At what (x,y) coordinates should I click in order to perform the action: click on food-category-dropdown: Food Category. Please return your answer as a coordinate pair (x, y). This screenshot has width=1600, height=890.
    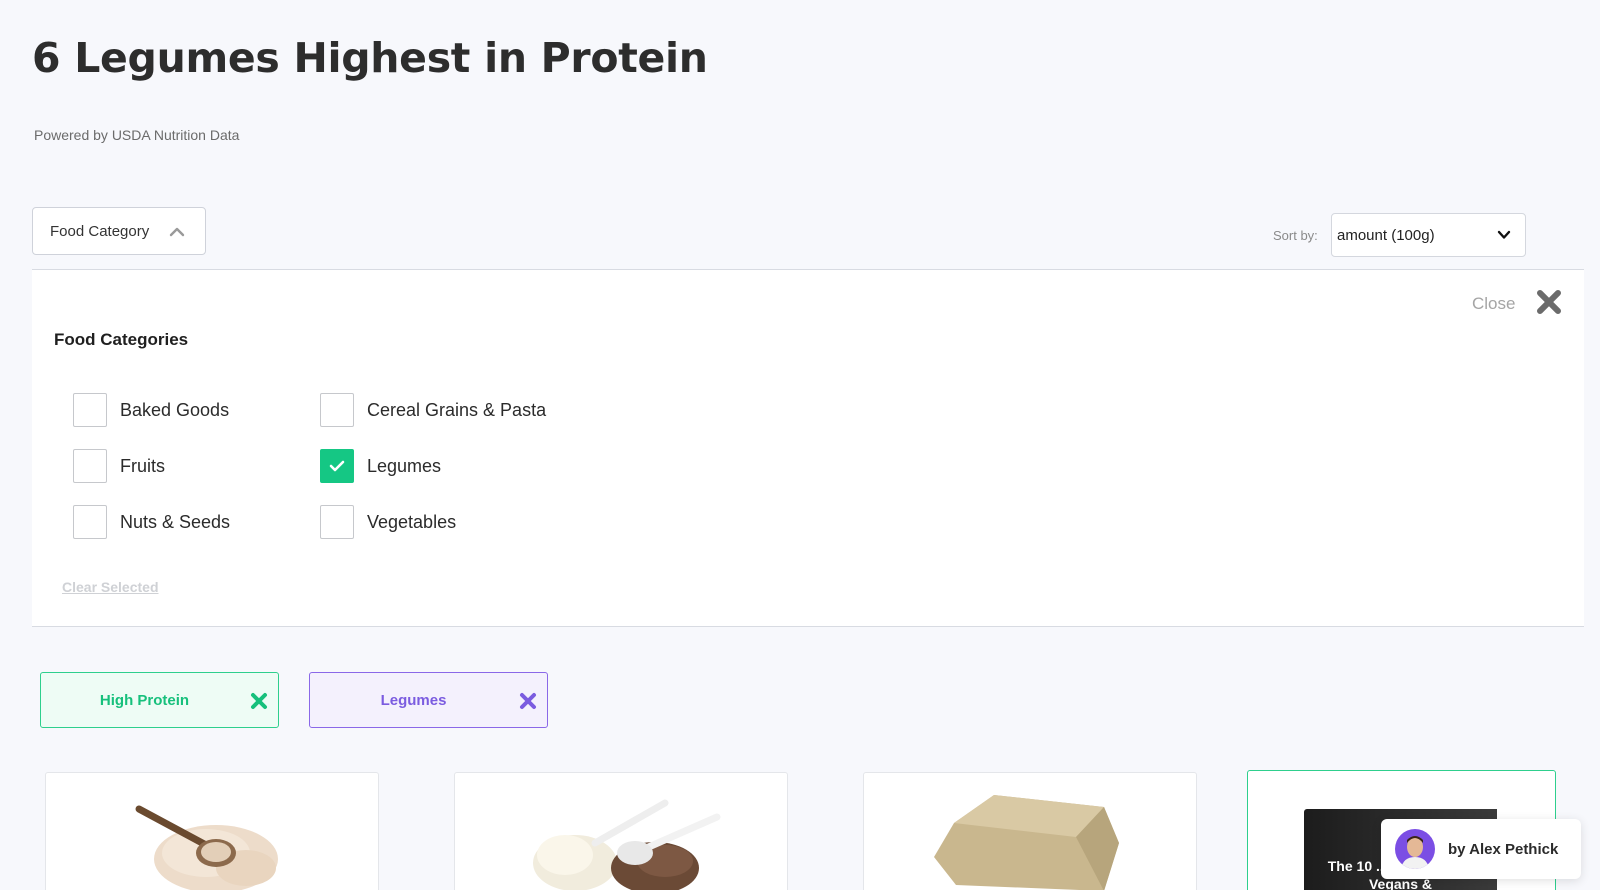
    Looking at the image, I should click on (119, 231).